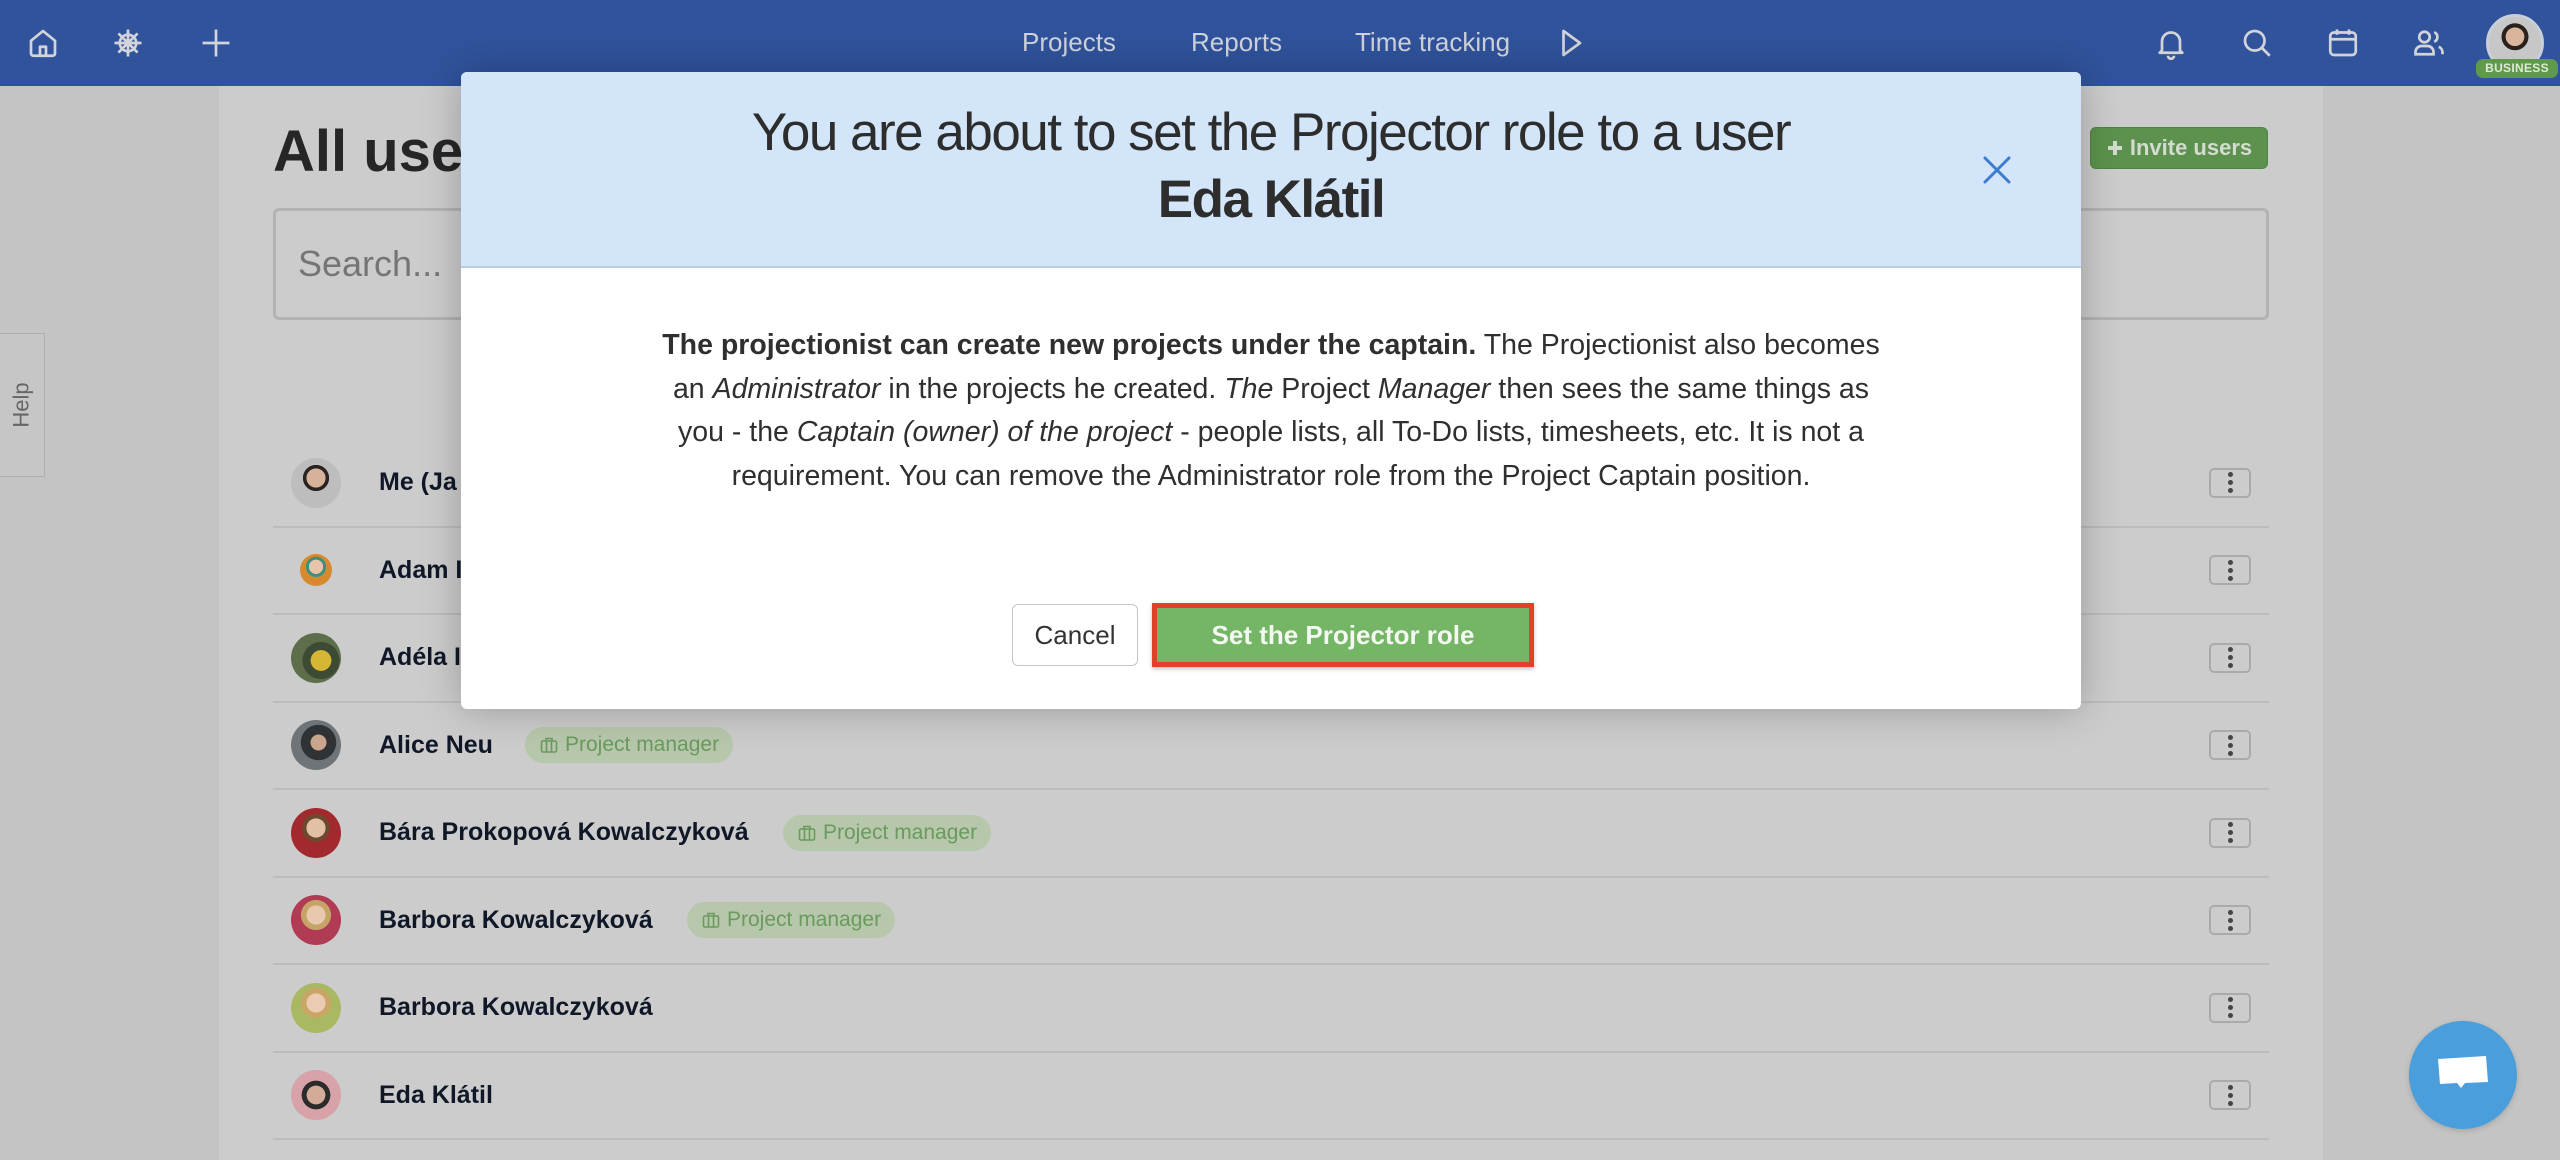 This screenshot has height=1160, width=2560. What do you see at coordinates (1325, 388) in the screenshot?
I see `body-text: Project` at bounding box center [1325, 388].